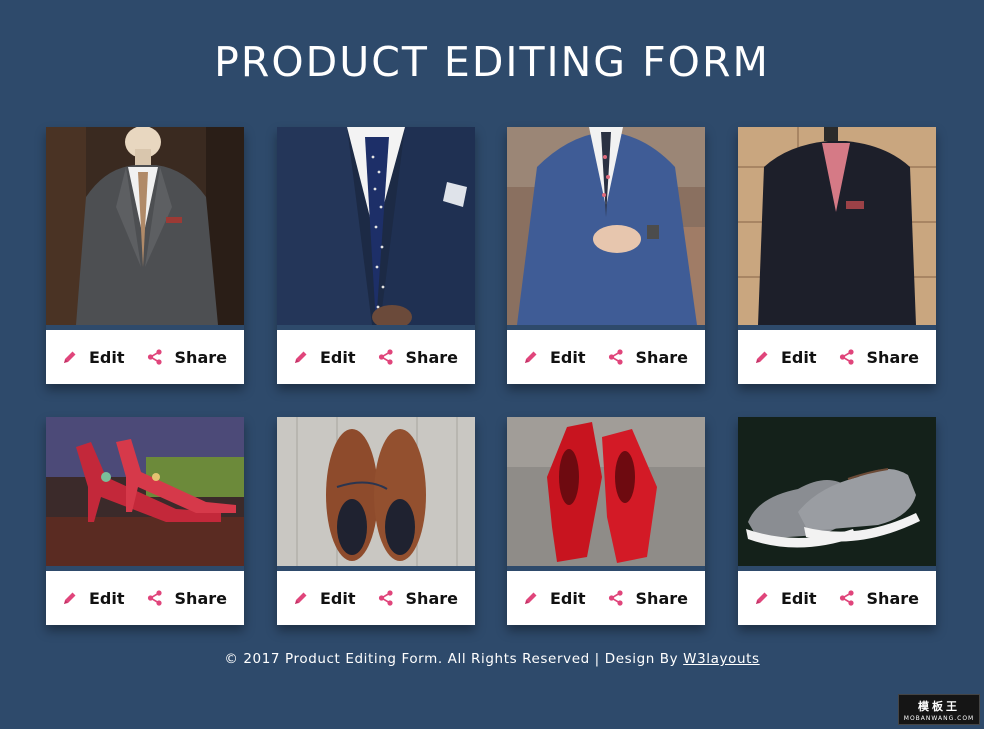 The image size is (984, 729). I want to click on product-image-embroidered-heels, so click(145, 491).